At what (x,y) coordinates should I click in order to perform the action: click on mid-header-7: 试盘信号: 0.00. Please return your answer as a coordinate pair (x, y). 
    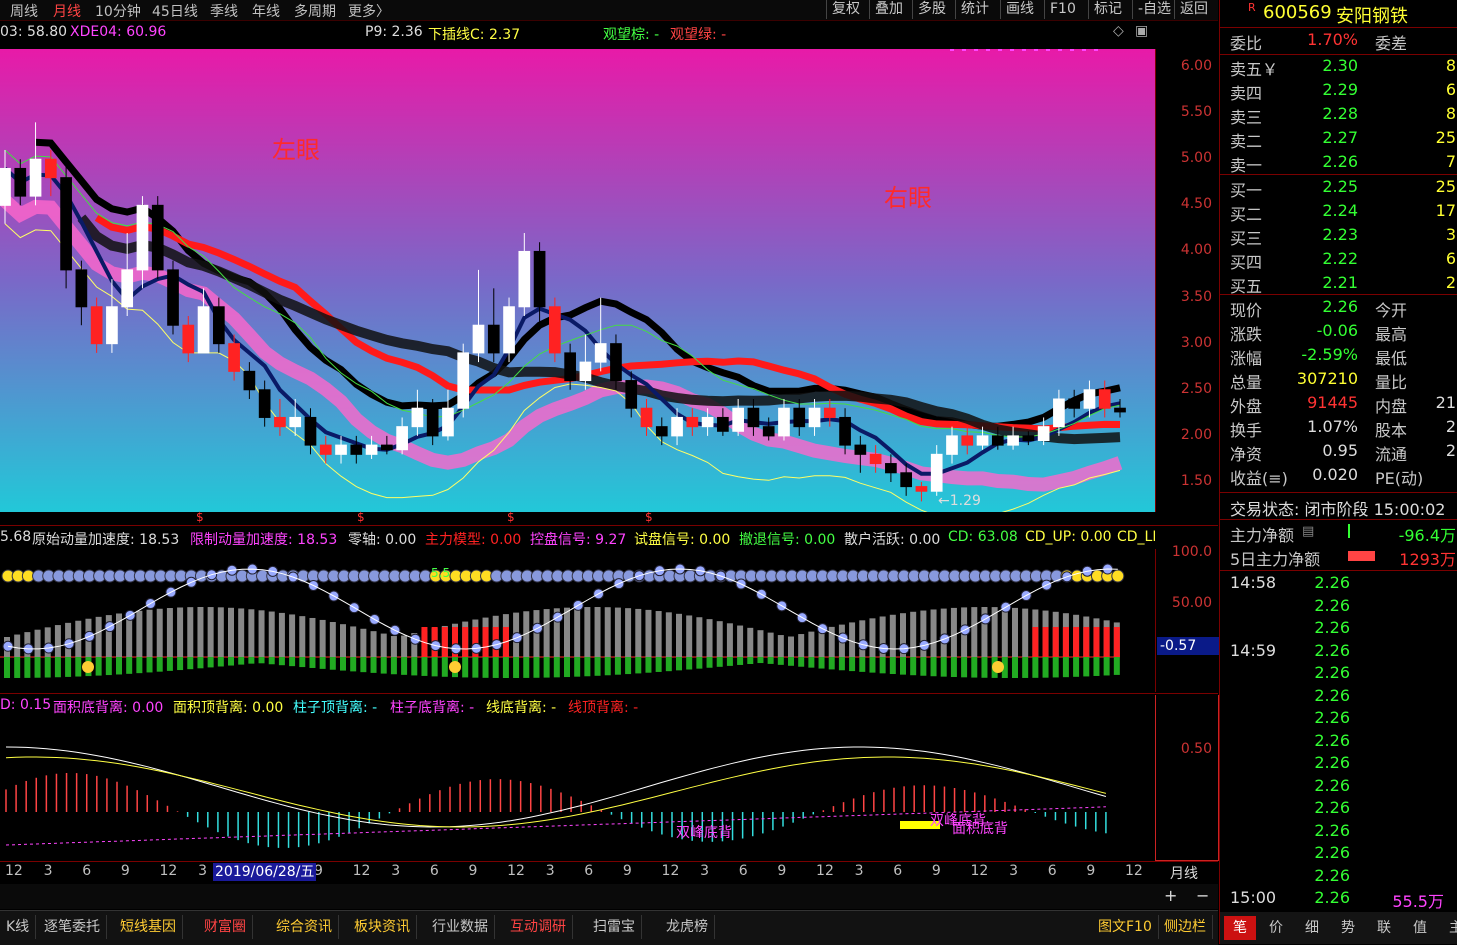
    Looking at the image, I should click on (682, 540).